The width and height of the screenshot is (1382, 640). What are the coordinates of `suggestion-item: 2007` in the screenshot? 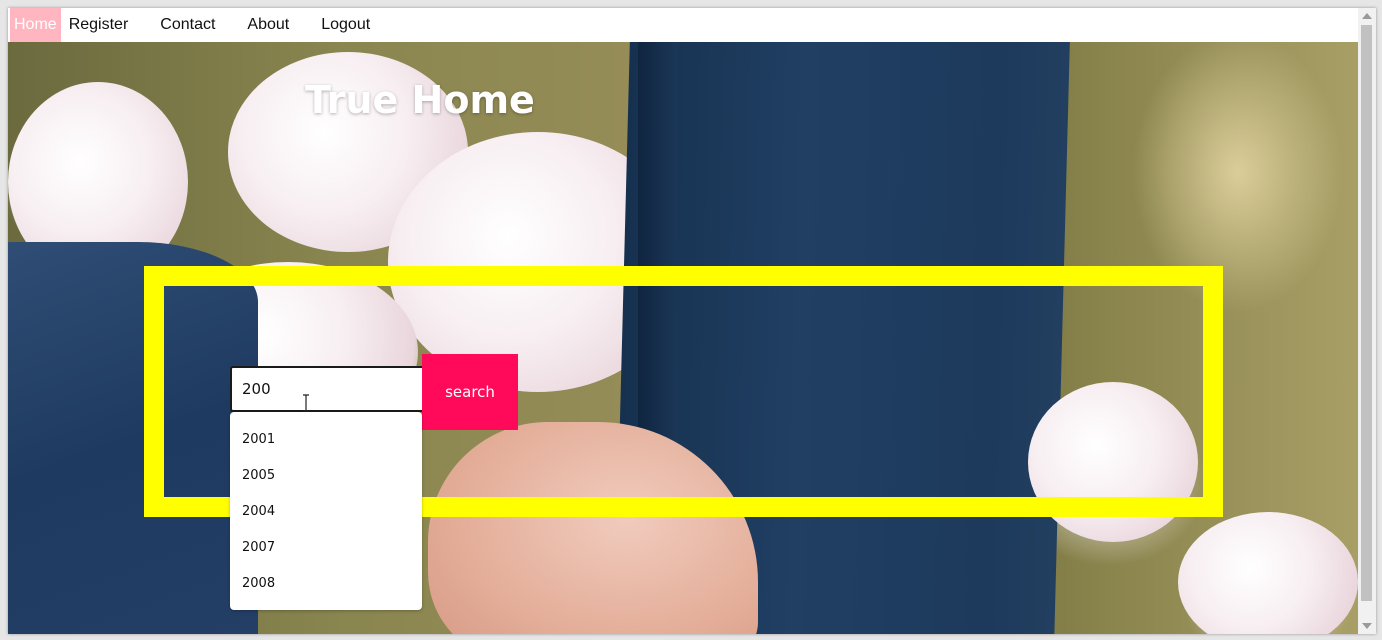 It's located at (326, 548).